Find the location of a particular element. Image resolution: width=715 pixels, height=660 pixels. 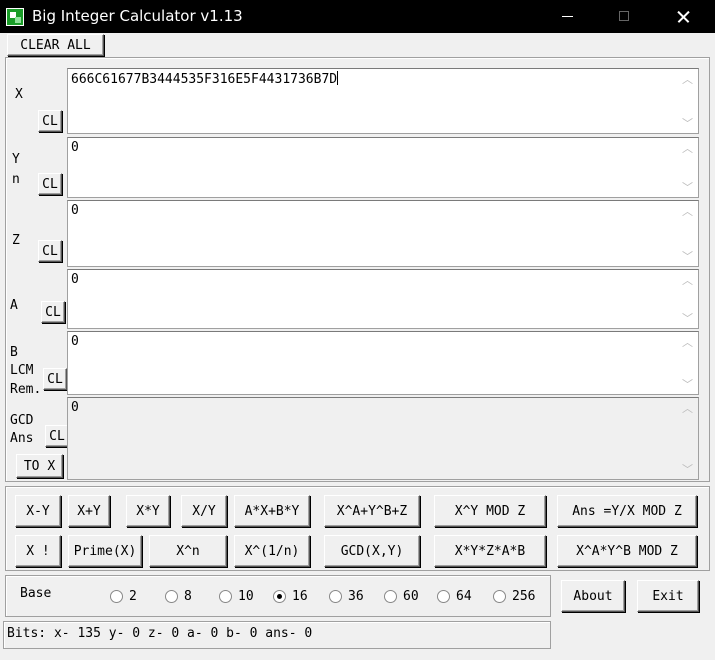

y-label: Y is located at coordinates (16, 159).